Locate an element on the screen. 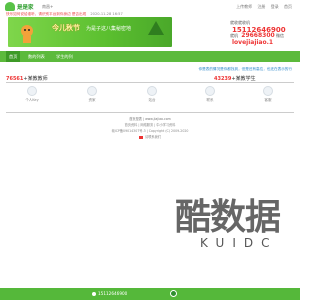 The image size is (320, 300). footer-line-4: 请联系我们 is located at coordinates (150, 137).